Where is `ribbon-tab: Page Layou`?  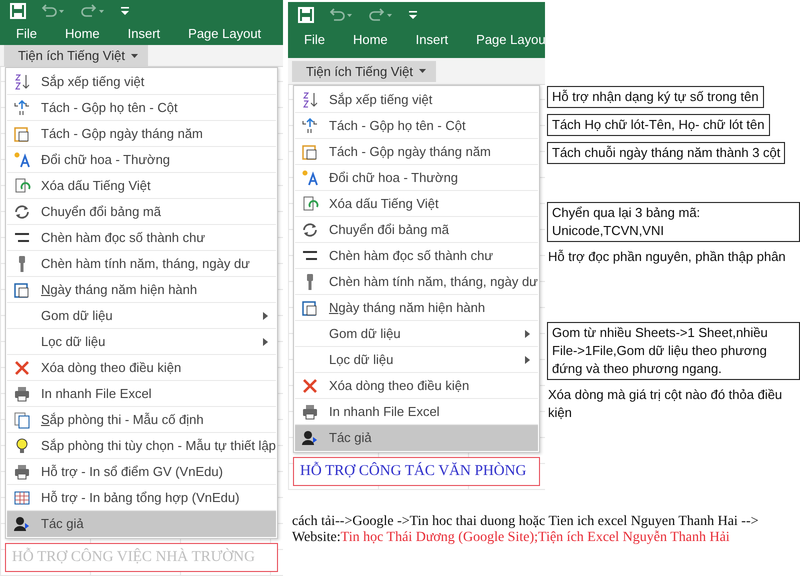 ribbon-tab: Page Layou is located at coordinates (507, 39).